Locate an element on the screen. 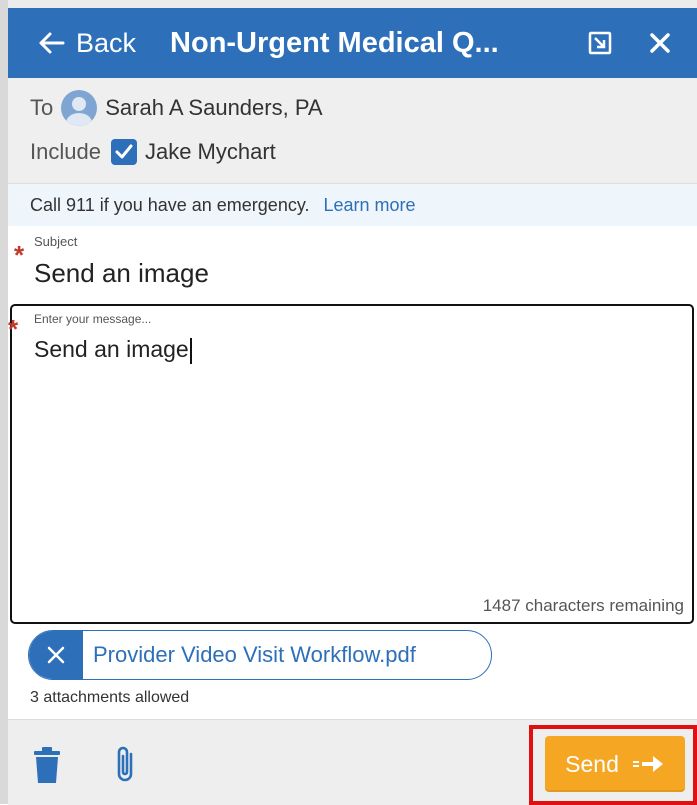 The height and width of the screenshot is (805, 697). attachment-chip: Provider Video Visit Workflow.pdf is located at coordinates (260, 655).